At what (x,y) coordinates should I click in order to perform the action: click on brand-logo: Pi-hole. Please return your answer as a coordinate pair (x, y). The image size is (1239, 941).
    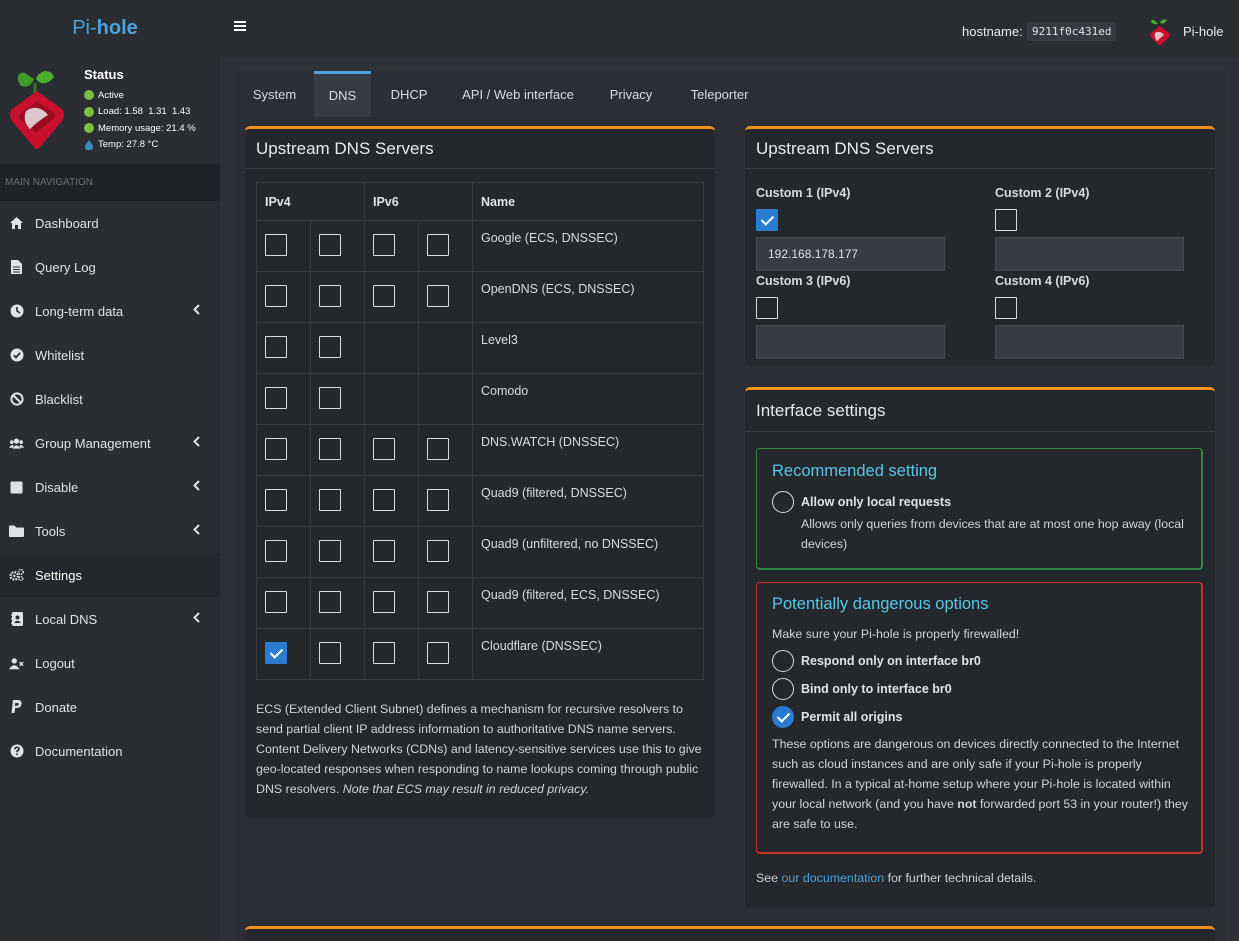
    Looking at the image, I should click on (110, 28).